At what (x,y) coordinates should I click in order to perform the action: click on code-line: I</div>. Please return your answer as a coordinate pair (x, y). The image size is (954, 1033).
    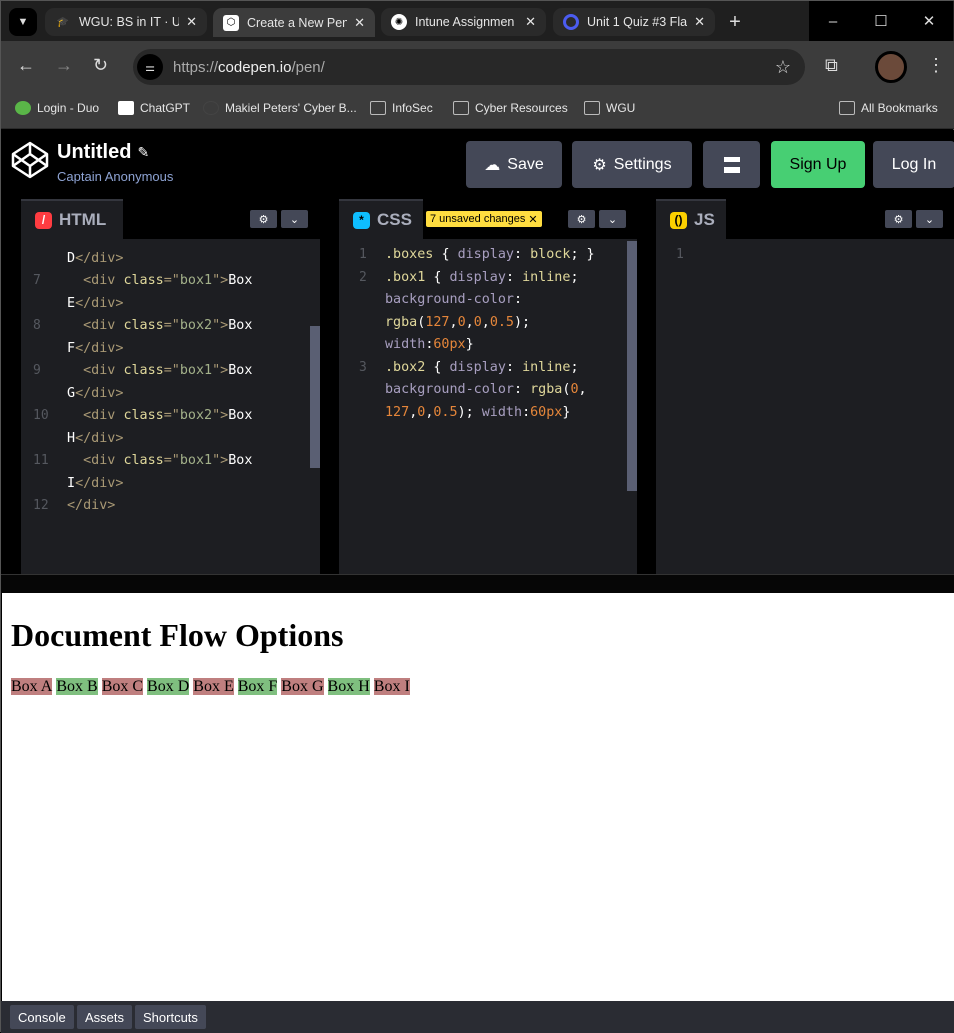
    Looking at the image, I should click on (95, 484).